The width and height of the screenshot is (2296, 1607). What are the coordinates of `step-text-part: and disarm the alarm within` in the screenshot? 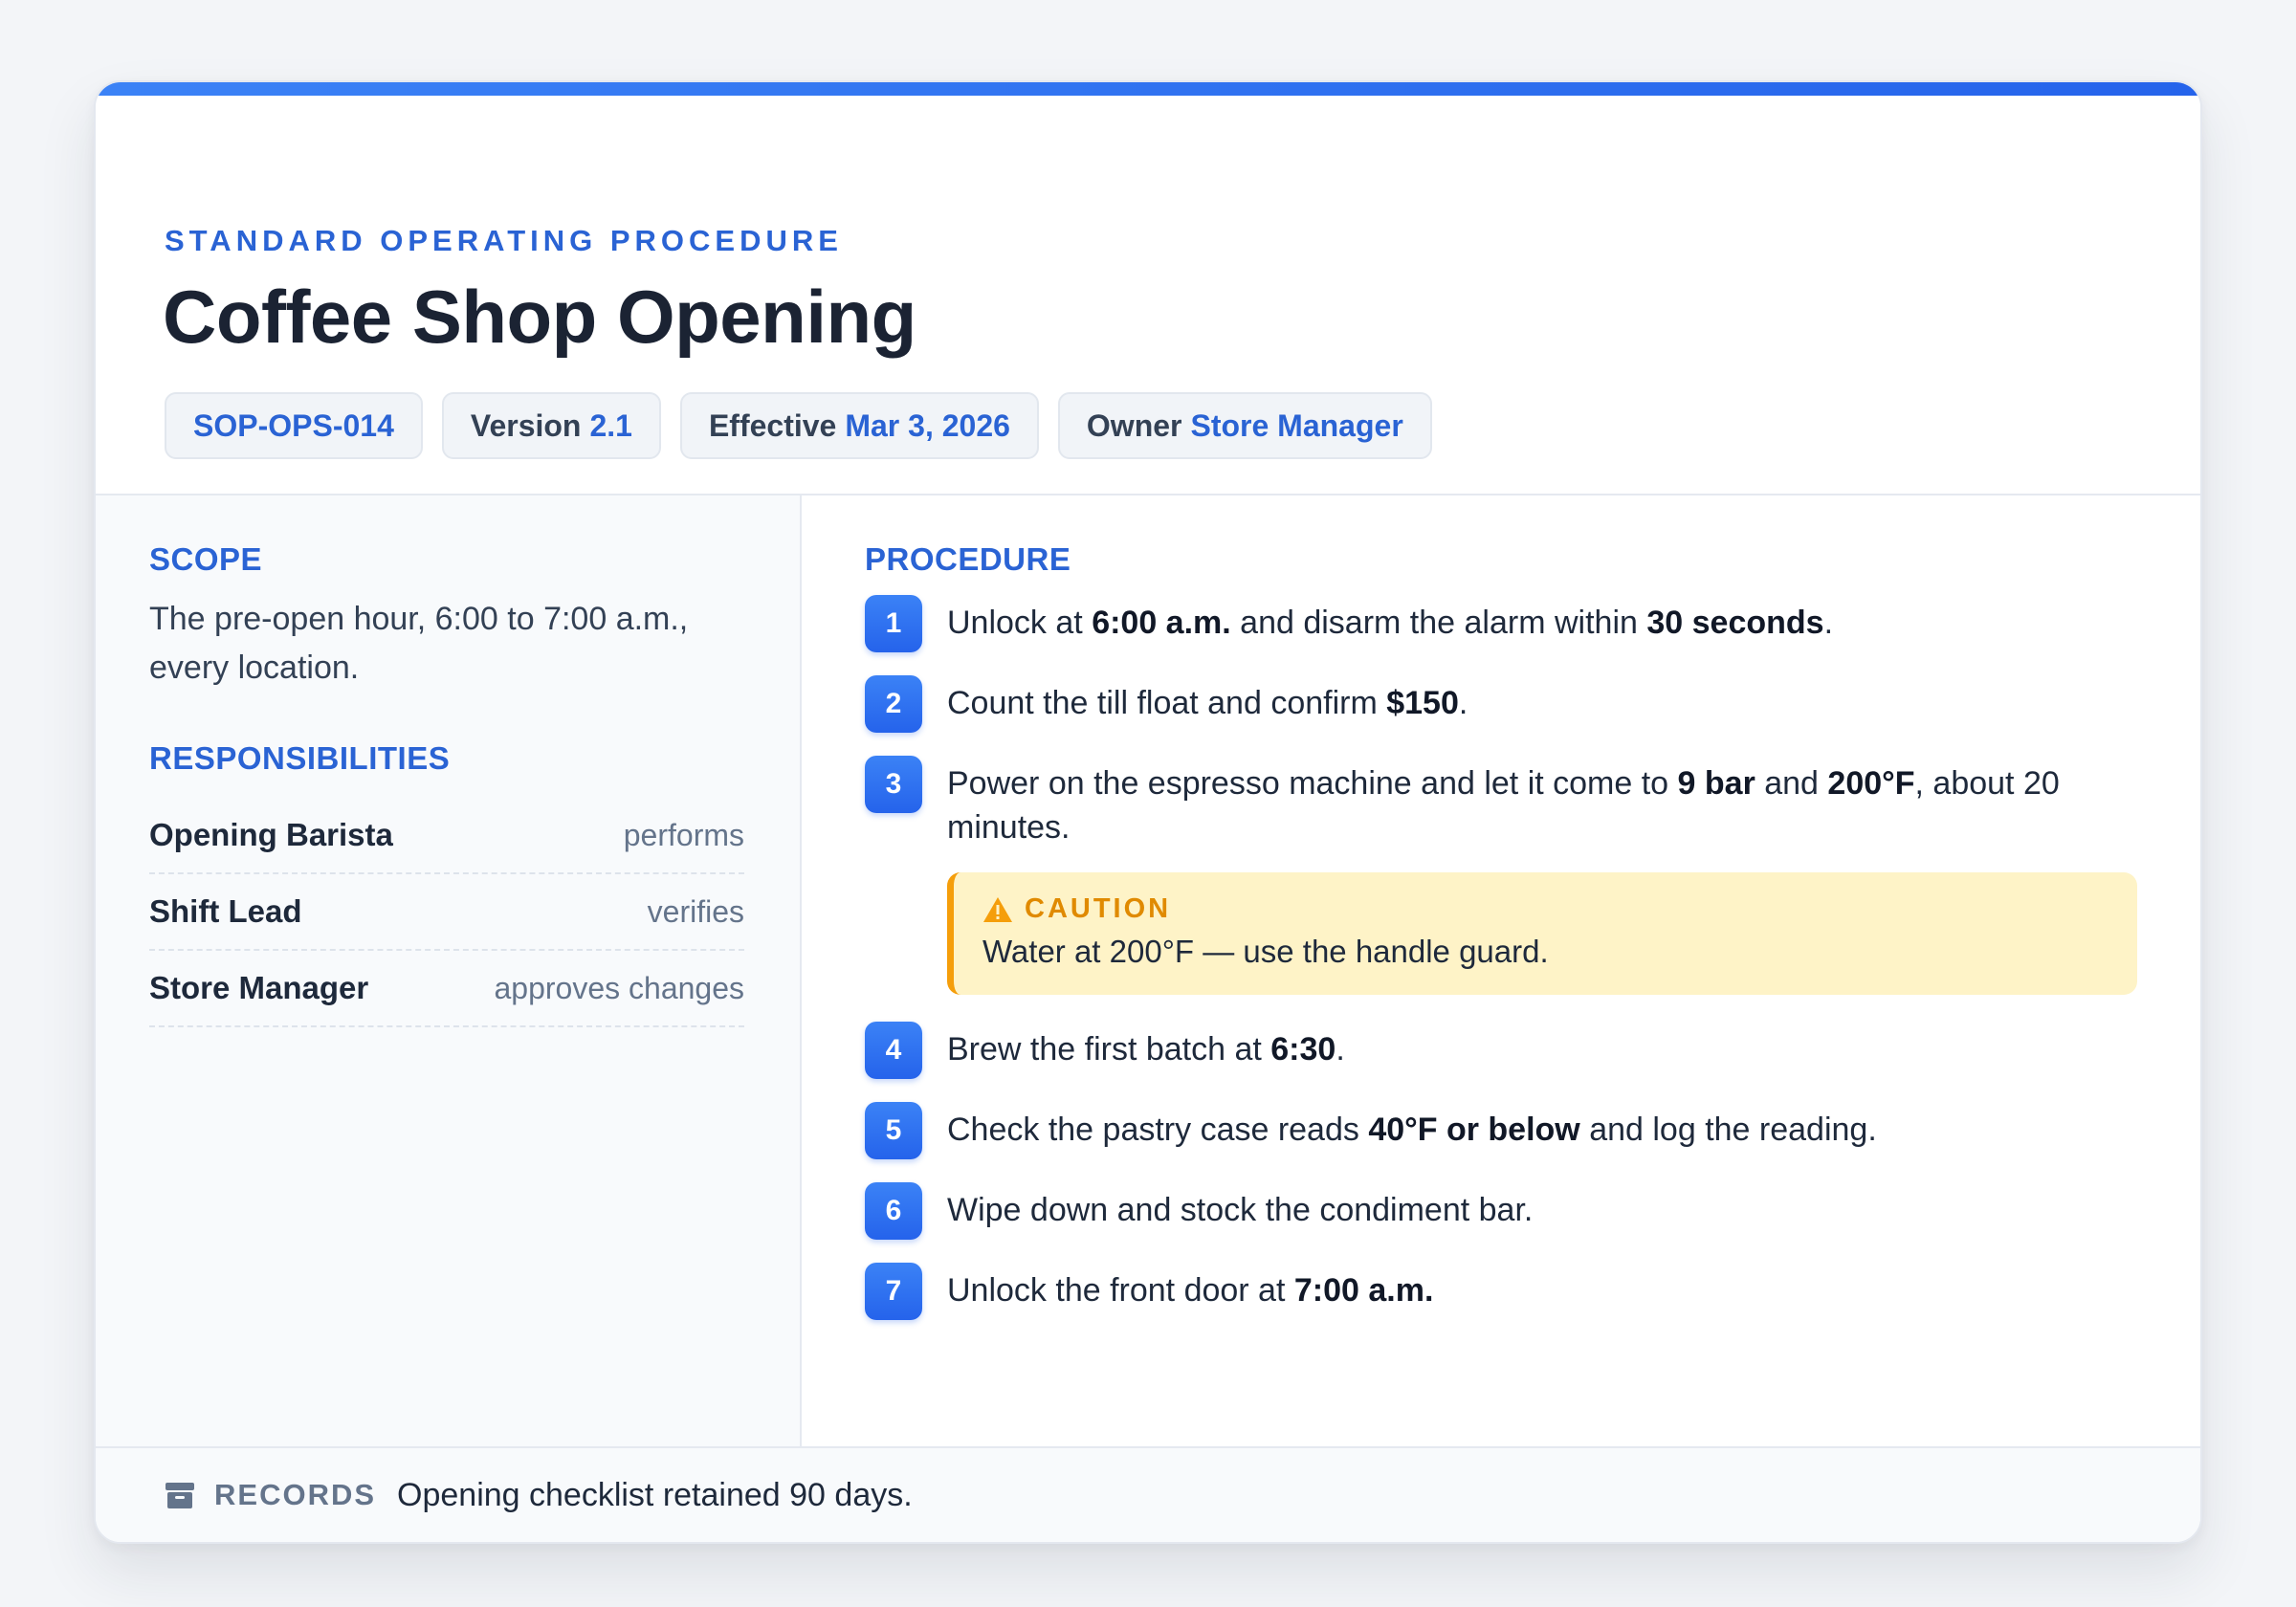 It's located at (1438, 623).